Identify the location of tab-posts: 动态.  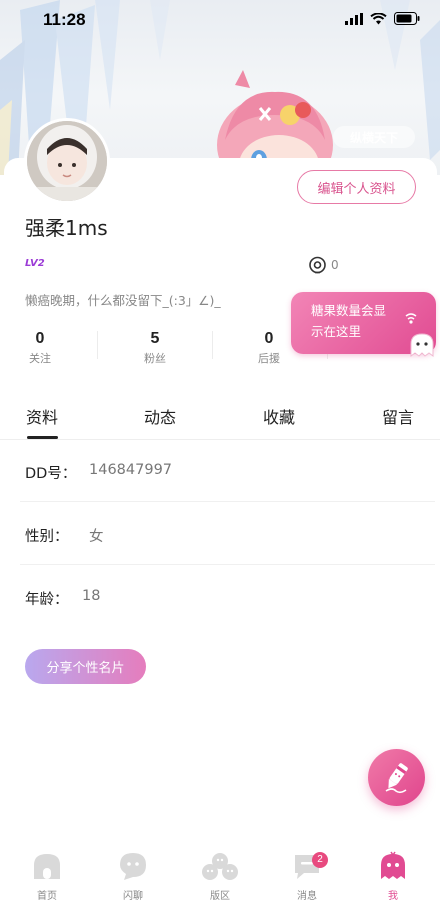
(160, 416).